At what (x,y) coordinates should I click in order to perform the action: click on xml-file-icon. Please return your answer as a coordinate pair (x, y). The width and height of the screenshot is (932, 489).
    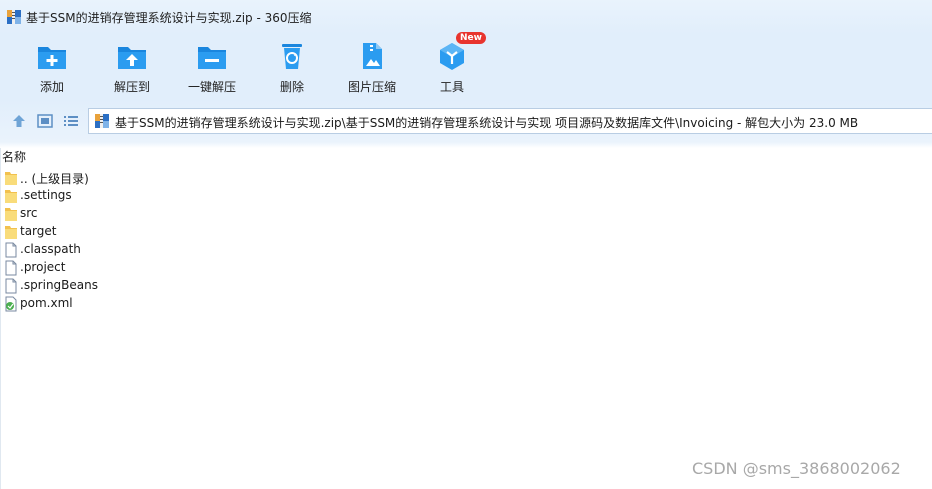
    Looking at the image, I should click on (11, 304).